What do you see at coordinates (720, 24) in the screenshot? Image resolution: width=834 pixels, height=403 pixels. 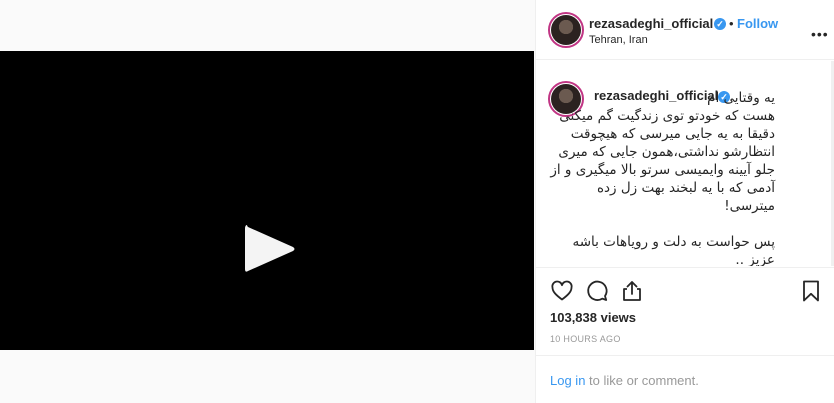 I see `verified-icon: ✓` at bounding box center [720, 24].